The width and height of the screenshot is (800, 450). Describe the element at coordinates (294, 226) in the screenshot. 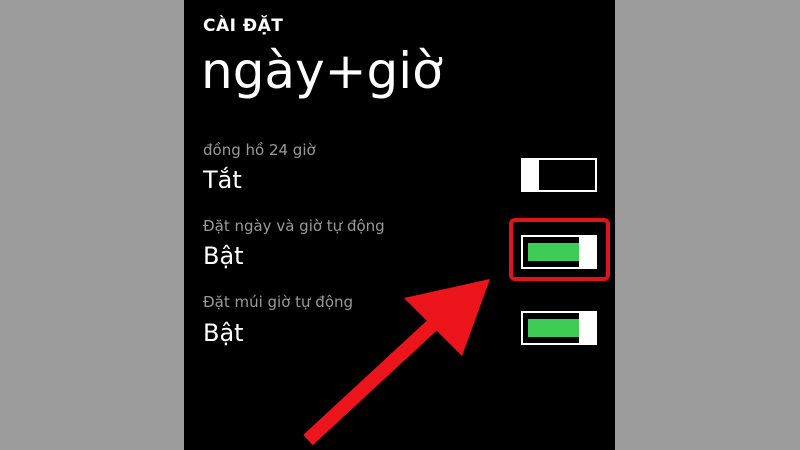

I see `setting-auto-datetime-title: Đặt ngày và giờ tự động` at that location.